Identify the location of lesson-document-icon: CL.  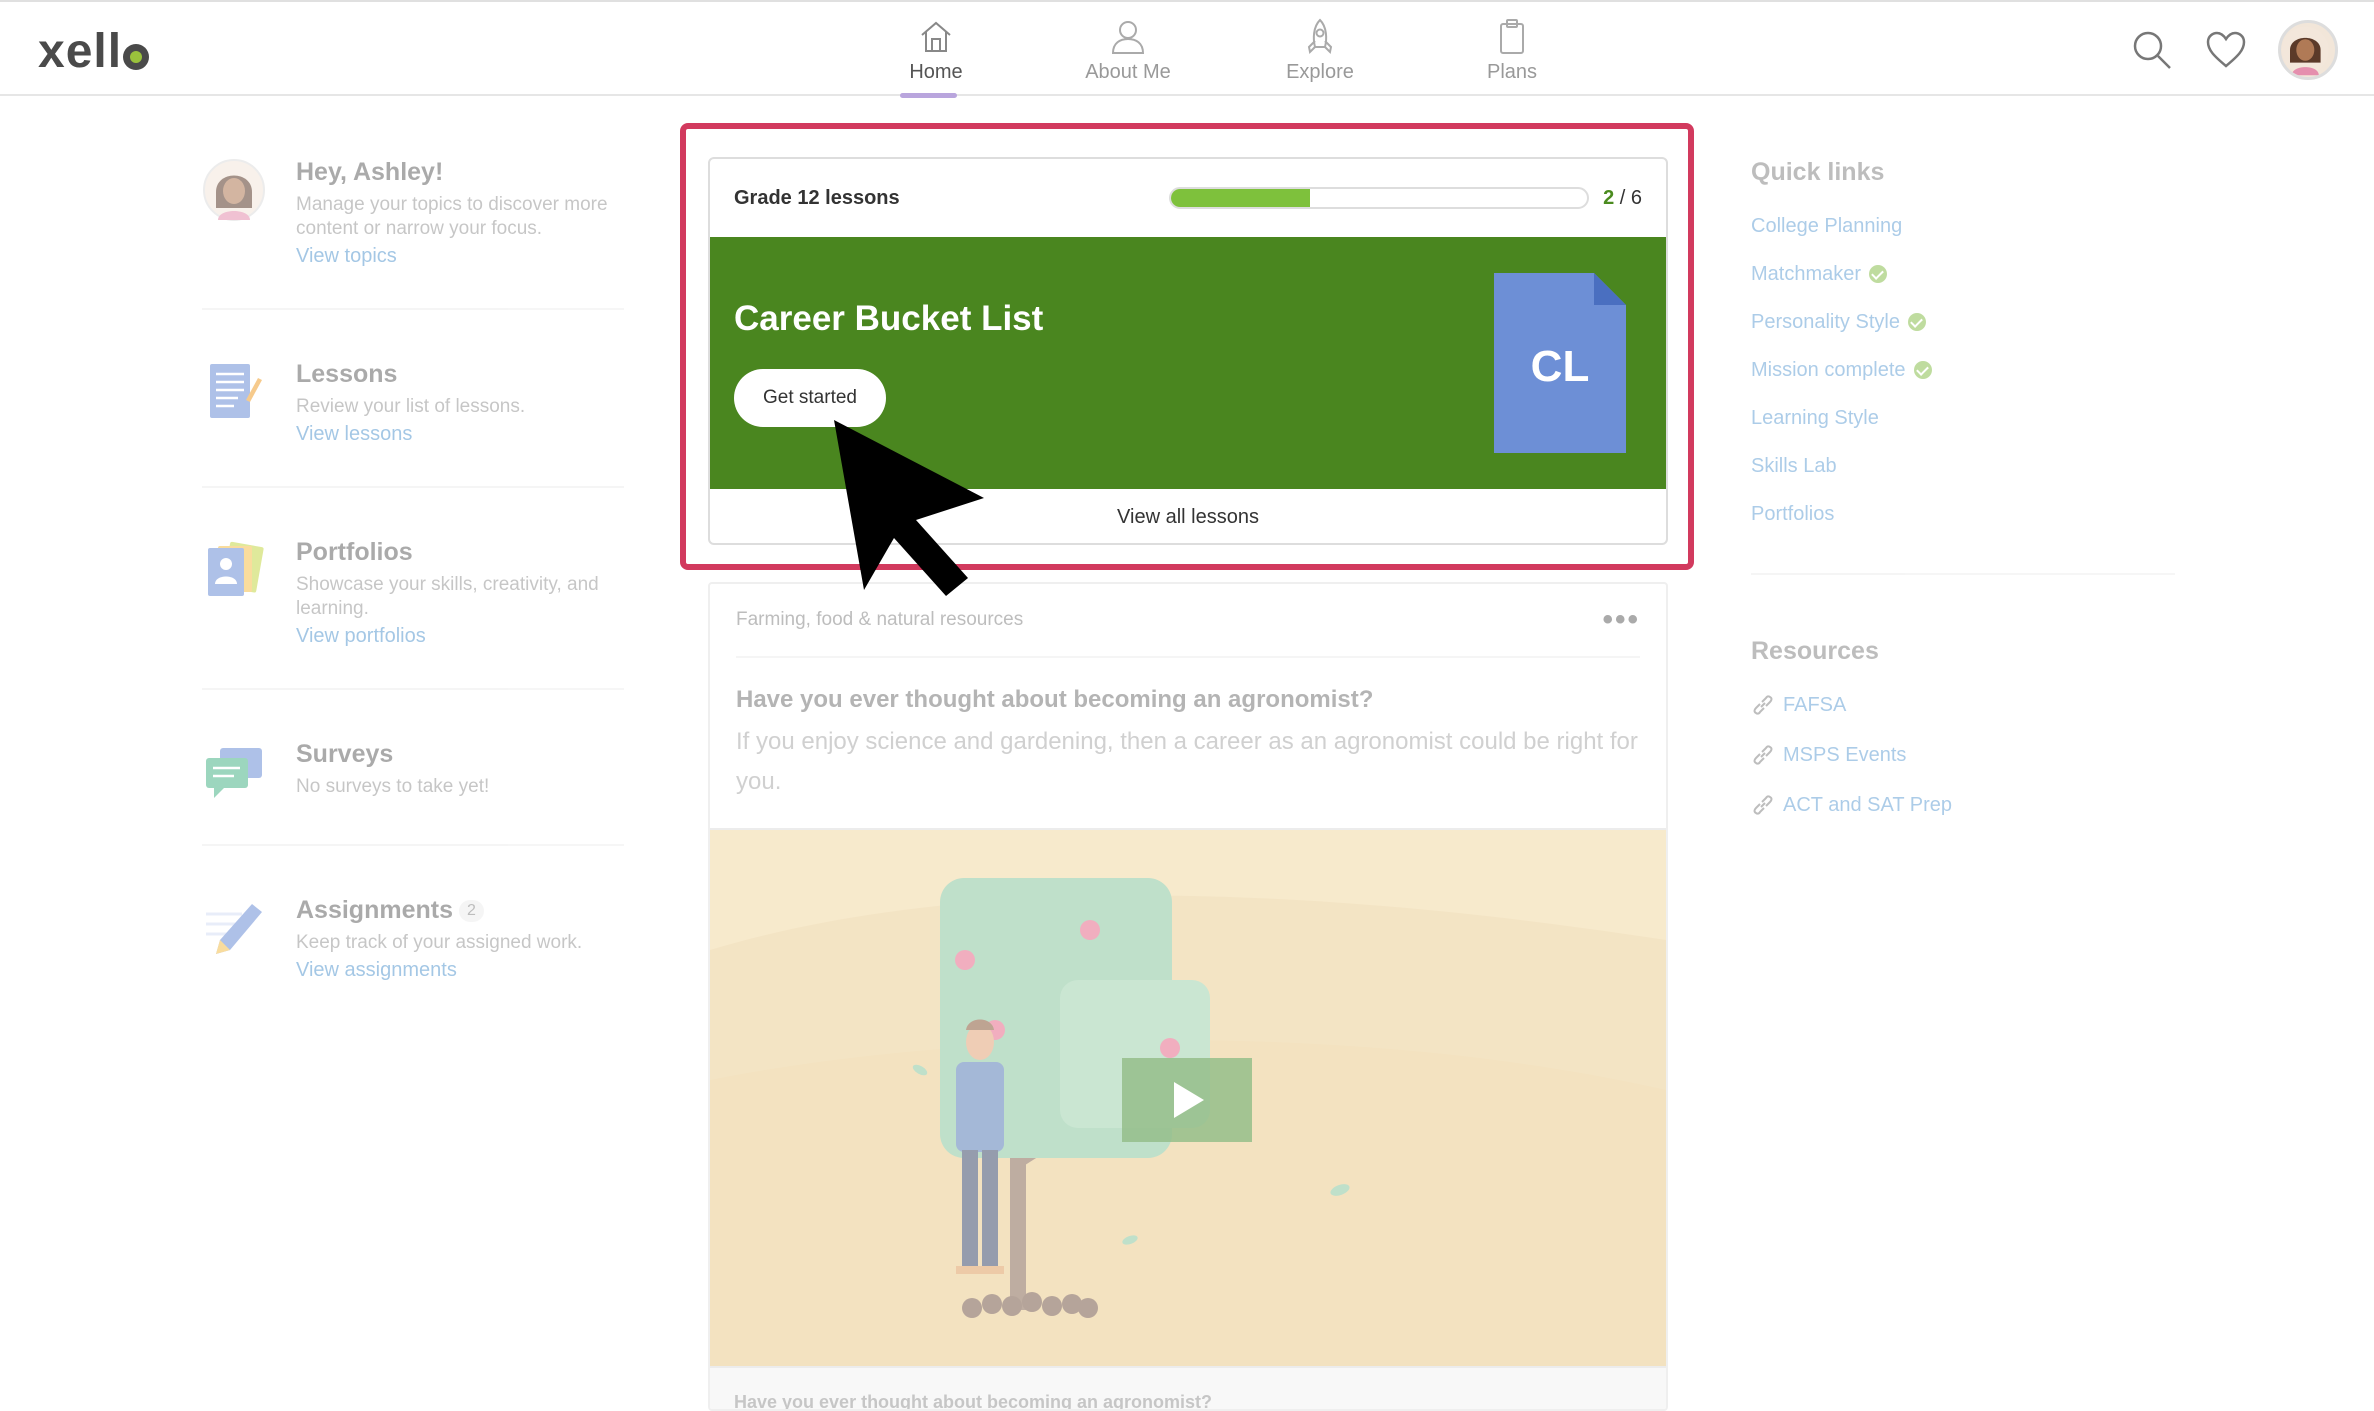
(1560, 363).